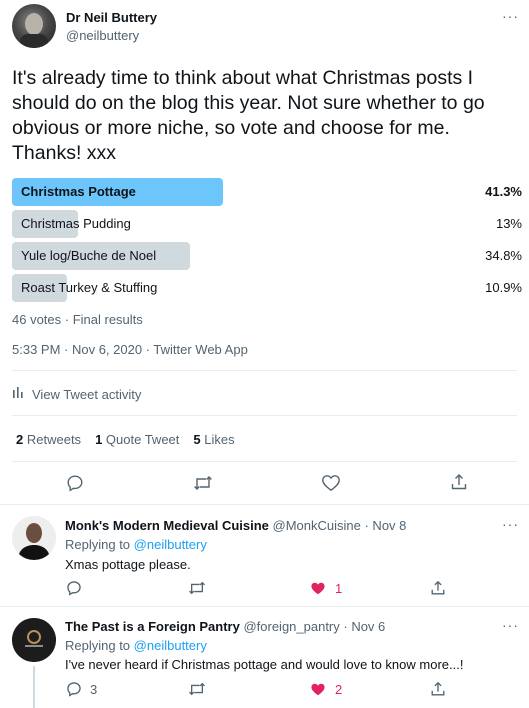 This screenshot has height=708, width=529. What do you see at coordinates (339, 588) in the screenshot?
I see `reply-like-count: 1` at bounding box center [339, 588].